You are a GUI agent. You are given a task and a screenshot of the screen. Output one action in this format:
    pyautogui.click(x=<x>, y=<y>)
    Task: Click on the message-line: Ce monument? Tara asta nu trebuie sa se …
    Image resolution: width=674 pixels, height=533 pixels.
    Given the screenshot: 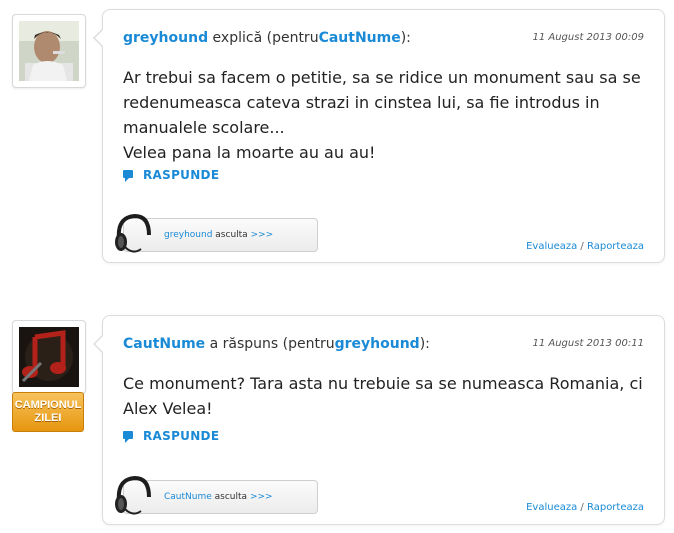 What is the action you would take?
    pyautogui.click(x=383, y=383)
    